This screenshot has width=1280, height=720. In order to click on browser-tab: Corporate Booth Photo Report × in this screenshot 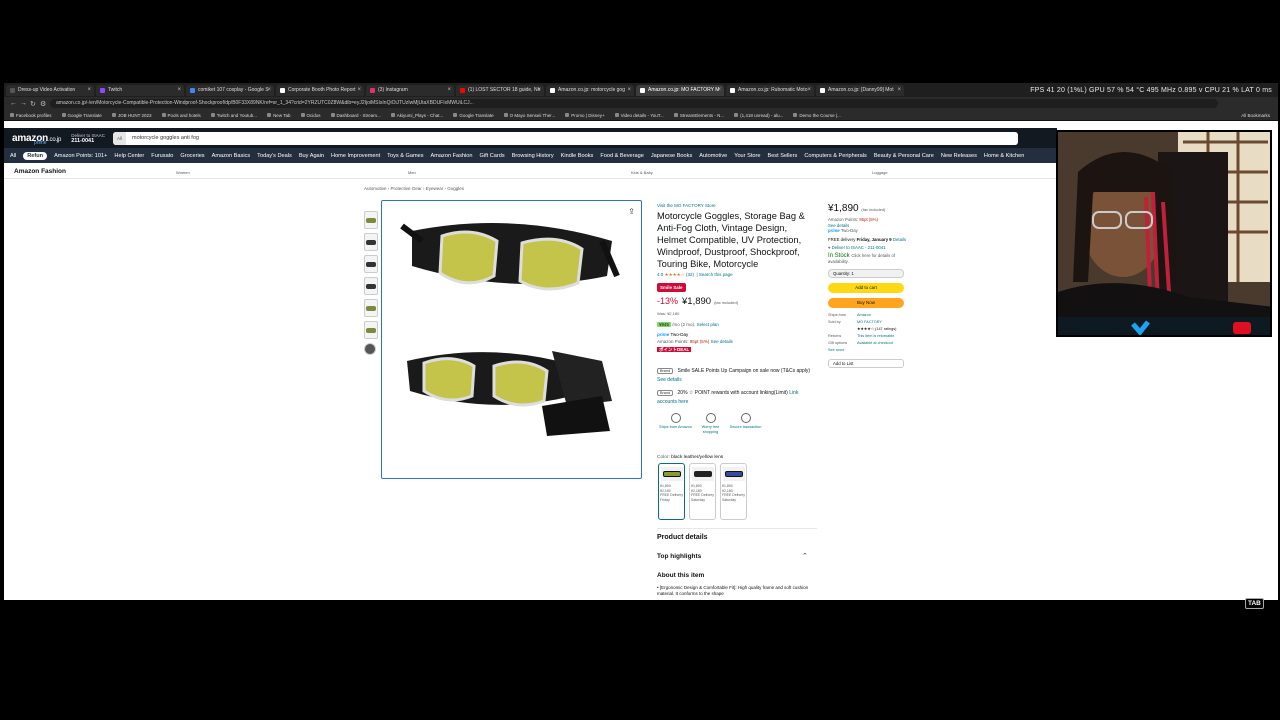, I will do `click(320, 90)`.